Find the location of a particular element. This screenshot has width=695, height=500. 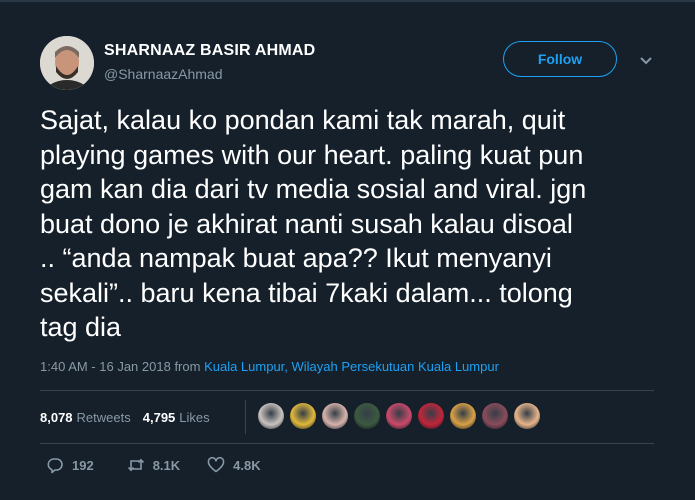

likes-count: 4,795 is located at coordinates (159, 417).